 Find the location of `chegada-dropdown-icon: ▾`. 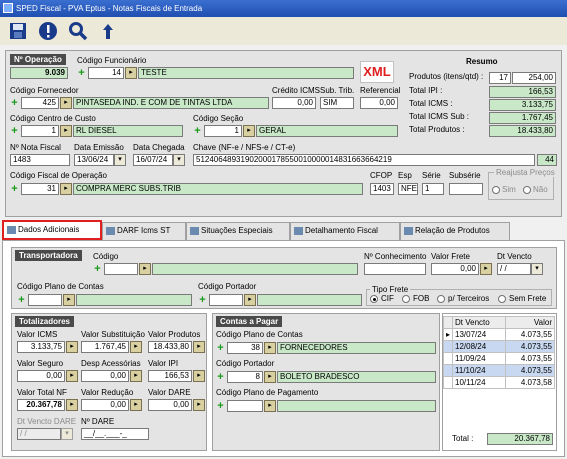

chegada-dropdown-icon: ▾ is located at coordinates (179, 160).